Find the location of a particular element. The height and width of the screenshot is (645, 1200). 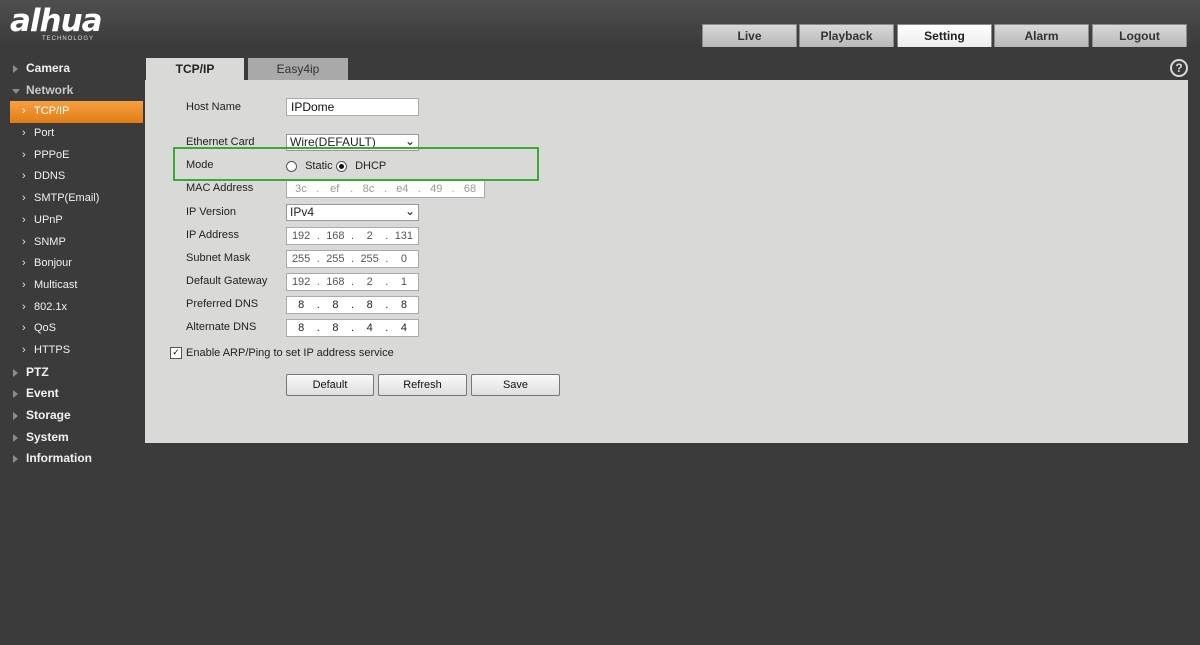

sidebar-item-label: UPnP is located at coordinates (48, 219).